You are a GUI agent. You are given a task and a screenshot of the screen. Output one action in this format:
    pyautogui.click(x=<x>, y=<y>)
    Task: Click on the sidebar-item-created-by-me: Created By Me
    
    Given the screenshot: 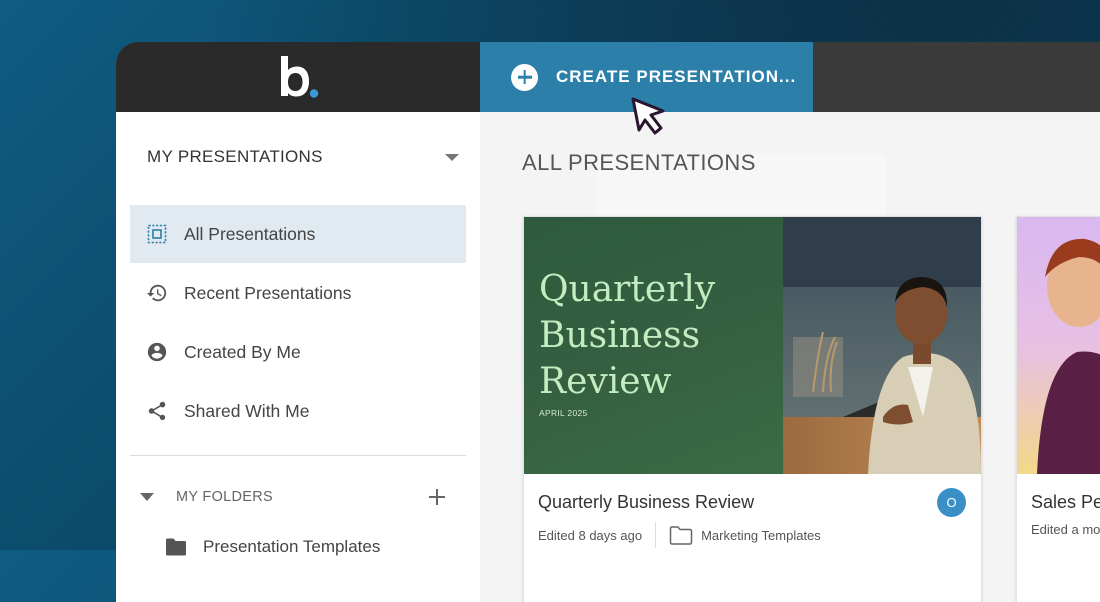 What is the action you would take?
    pyautogui.click(x=298, y=352)
    